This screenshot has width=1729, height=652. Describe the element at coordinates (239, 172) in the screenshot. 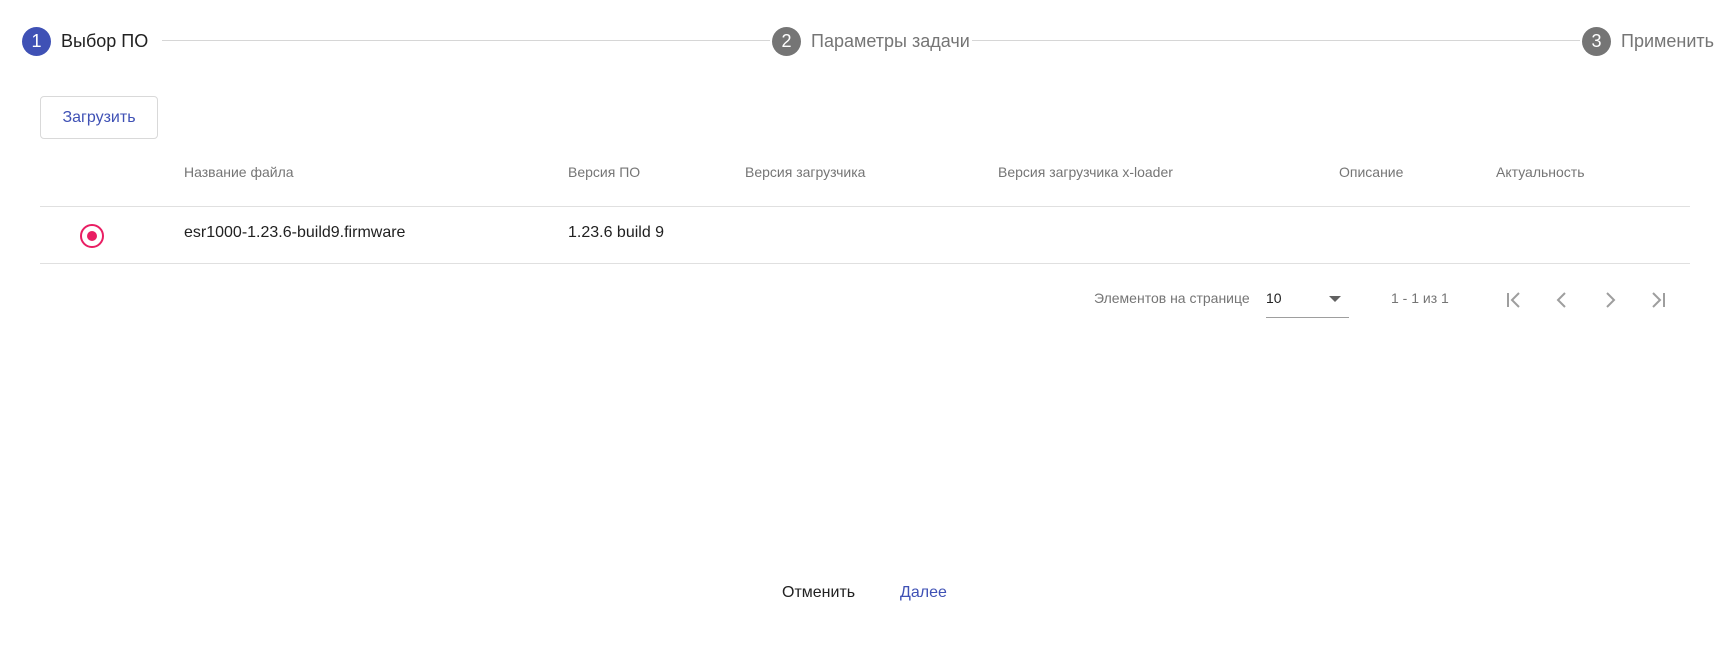

I see `column-header-file-name: Название файла` at that location.